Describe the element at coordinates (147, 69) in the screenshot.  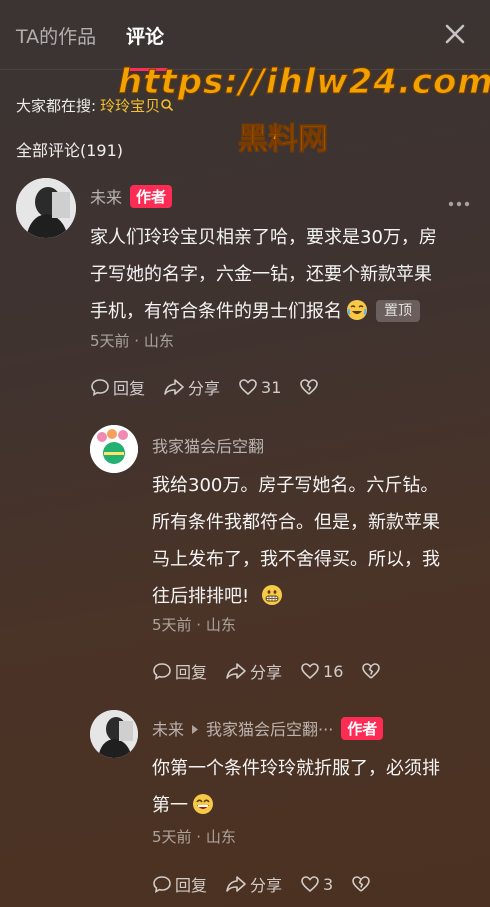
I see `active-tab-indicator` at that location.